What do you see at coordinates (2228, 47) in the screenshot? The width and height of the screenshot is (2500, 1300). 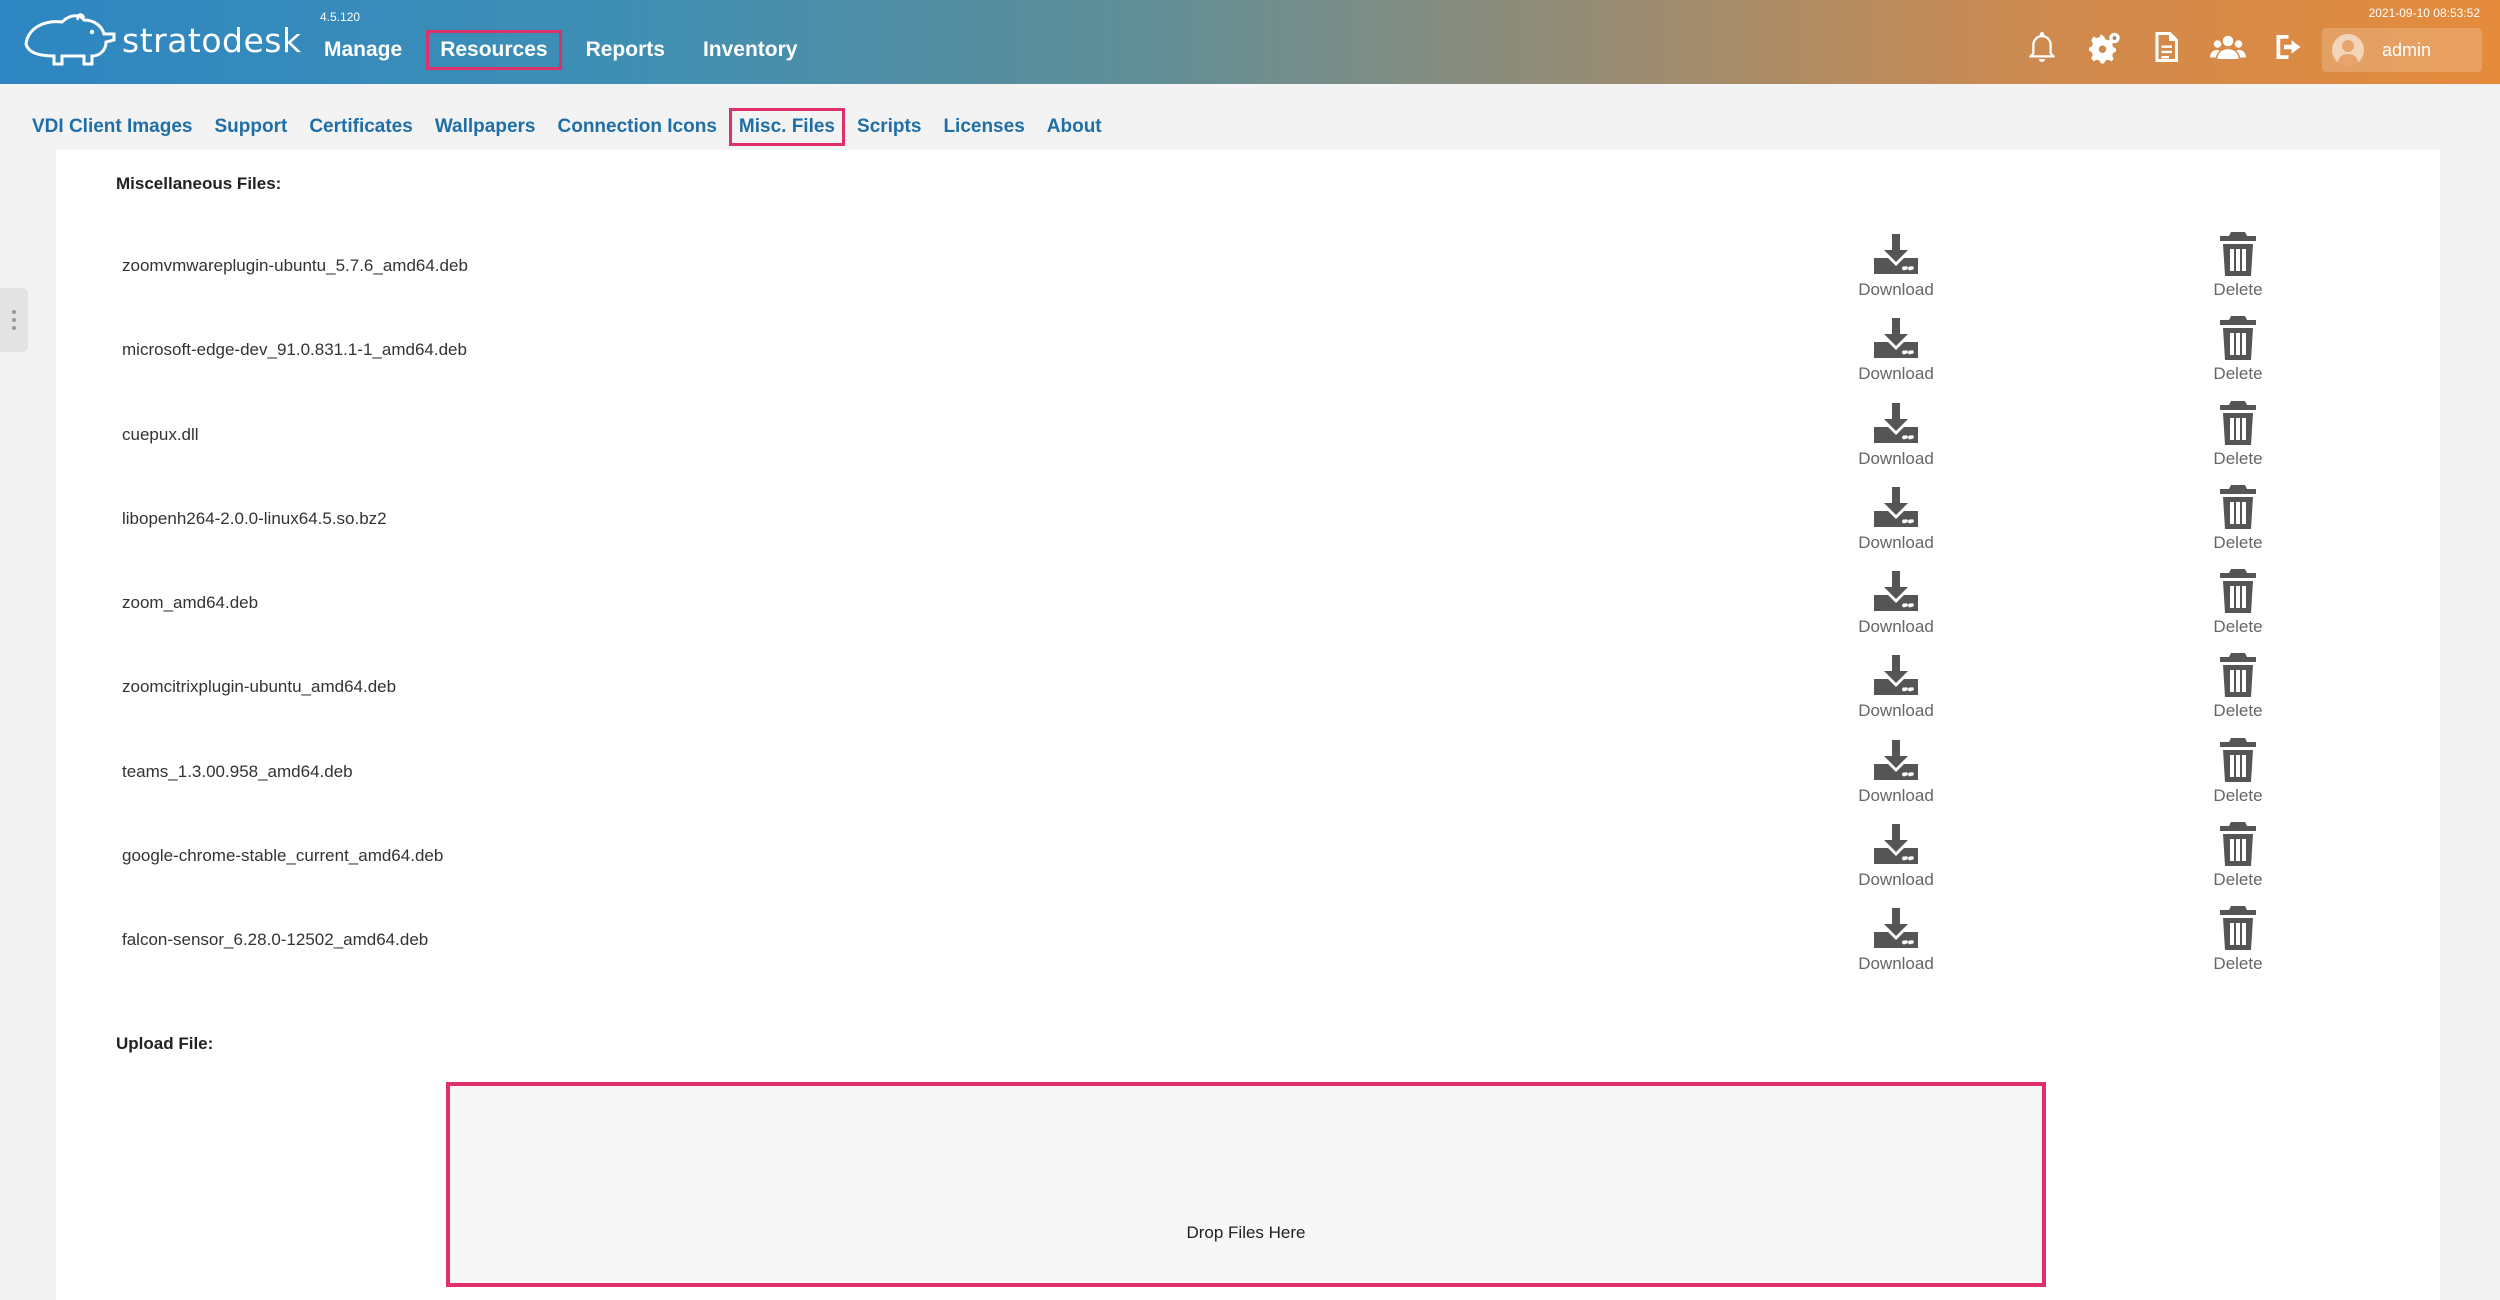 I see `users-icon` at bounding box center [2228, 47].